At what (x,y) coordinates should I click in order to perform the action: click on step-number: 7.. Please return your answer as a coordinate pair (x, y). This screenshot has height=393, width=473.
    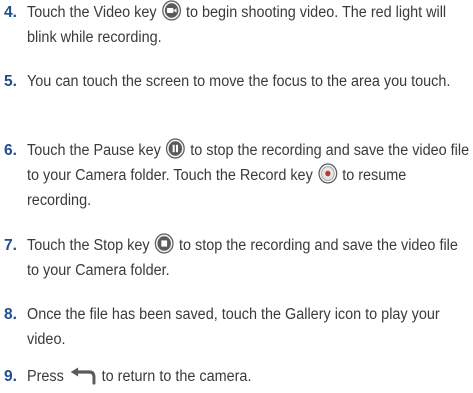
    Looking at the image, I should click on (10, 245).